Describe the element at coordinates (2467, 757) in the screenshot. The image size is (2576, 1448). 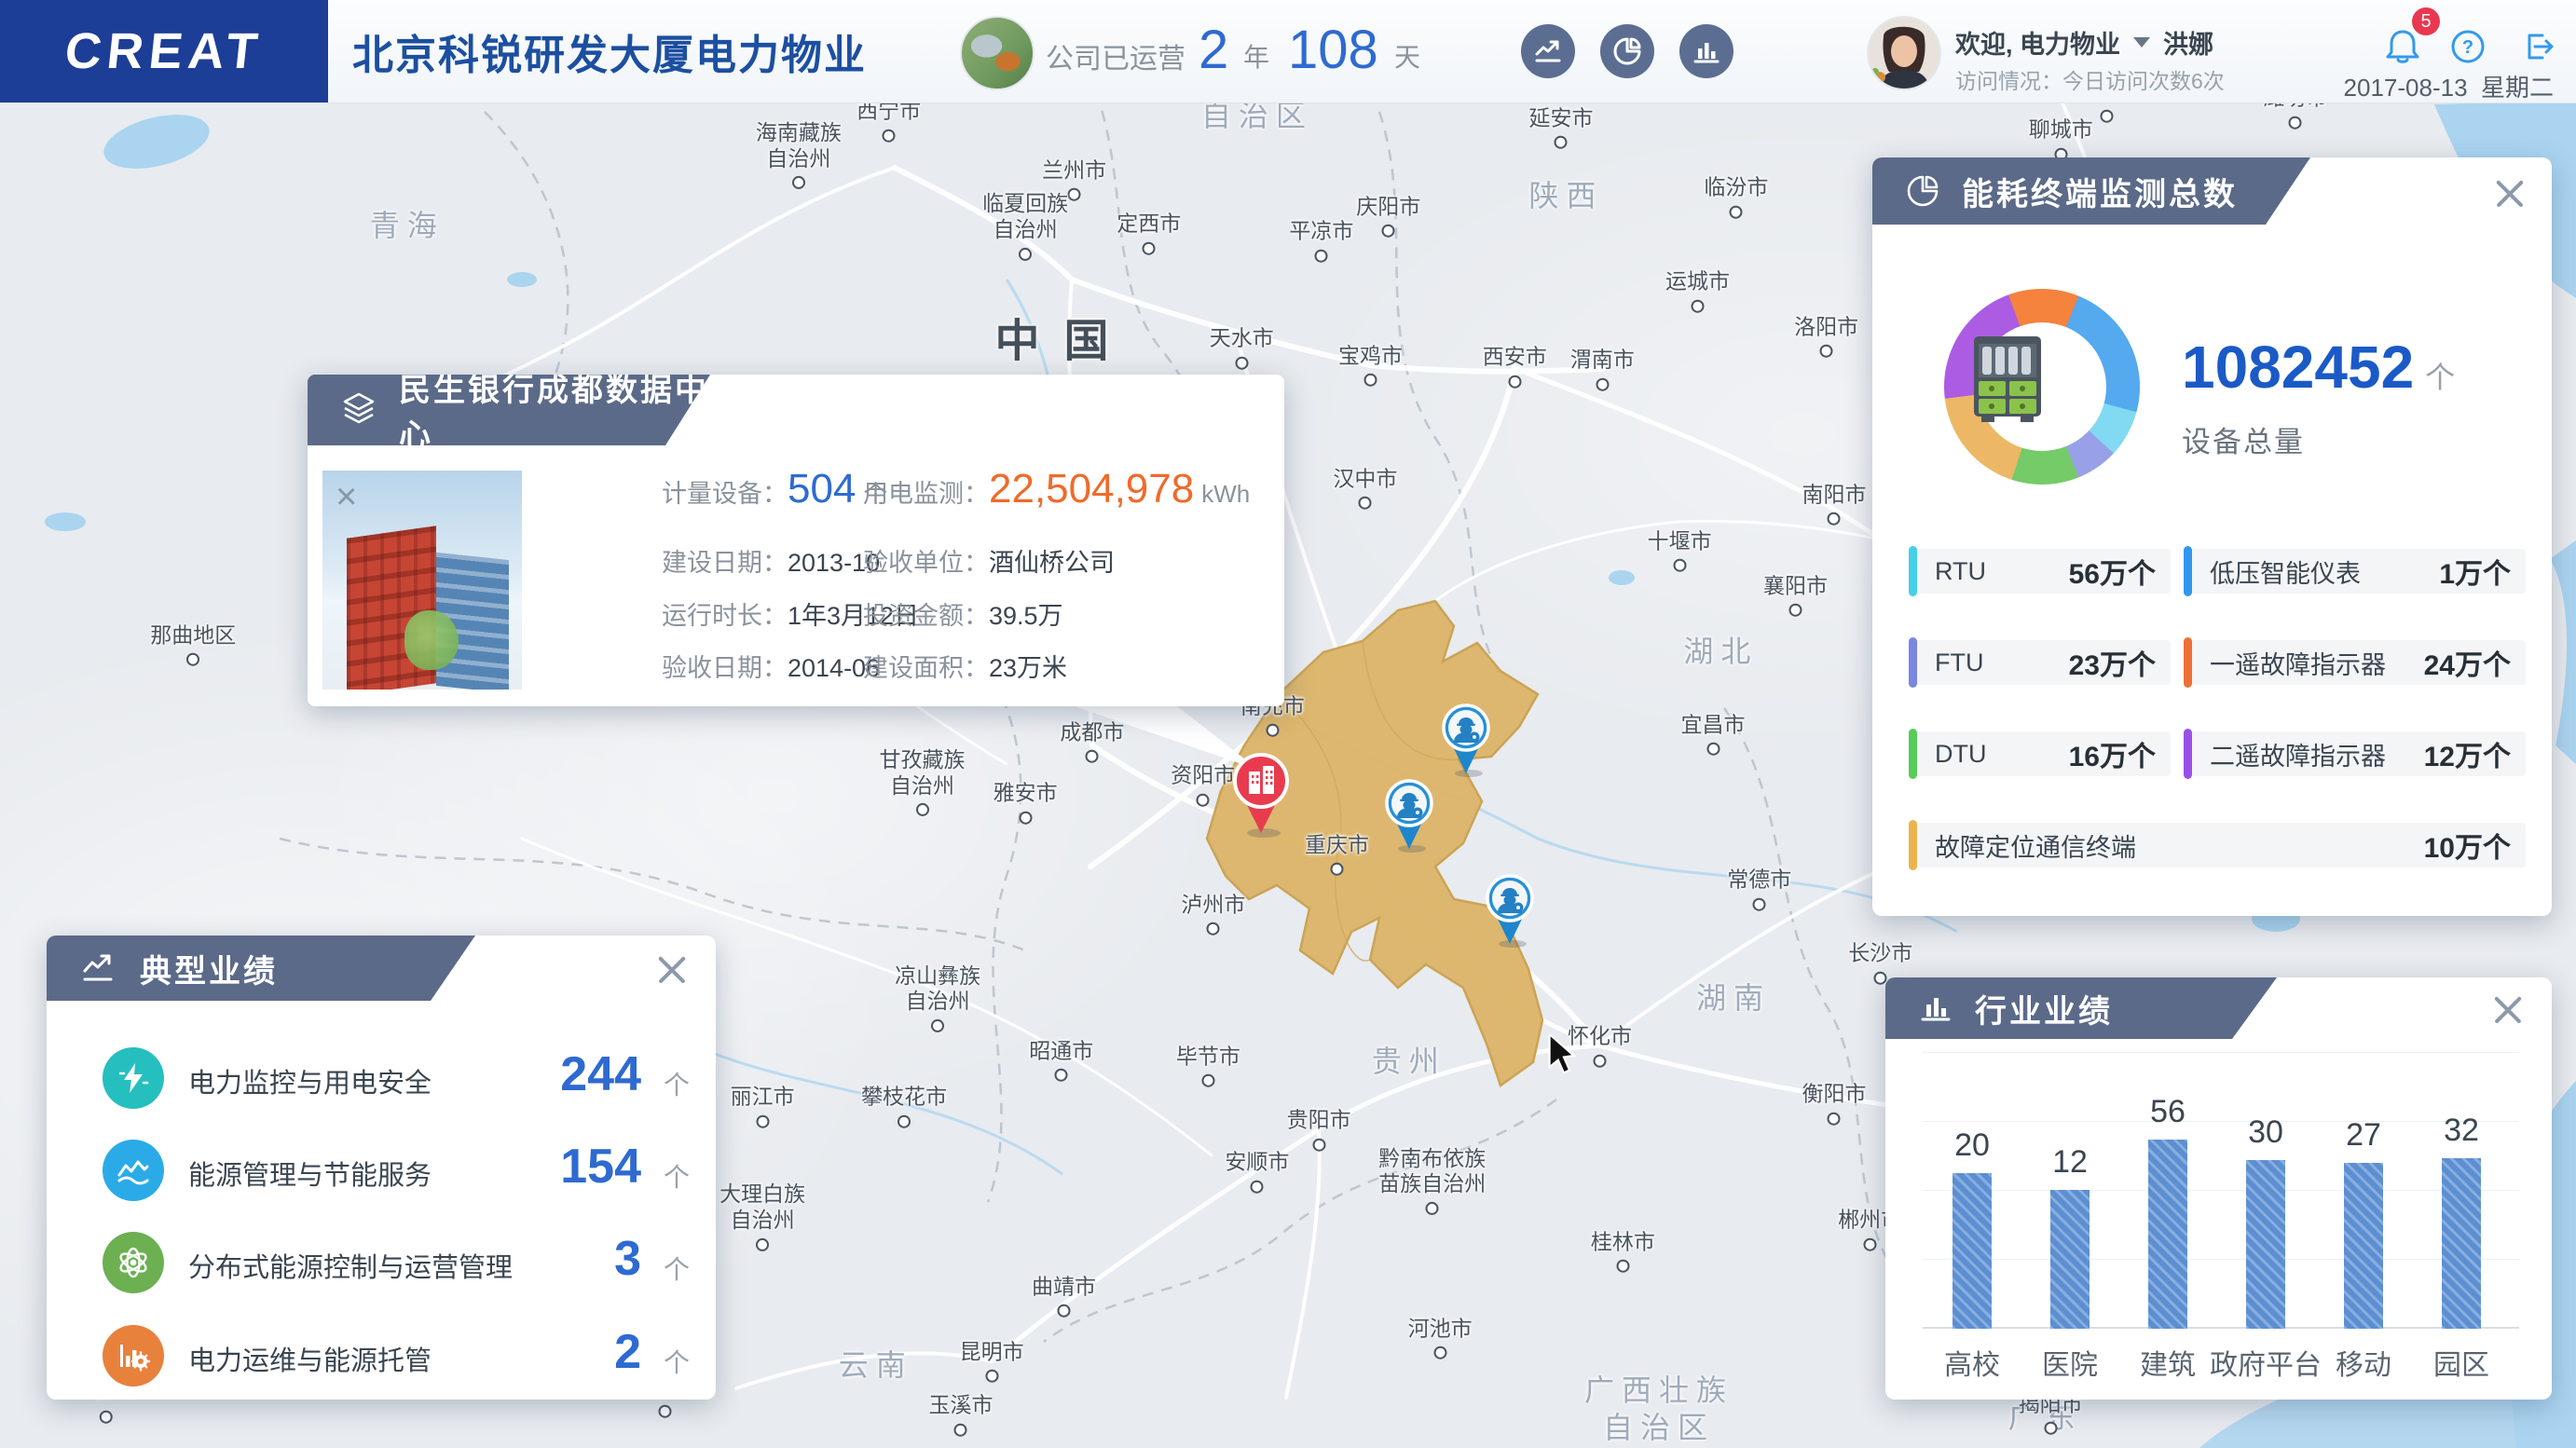
I see `legend-value: 12万个` at that location.